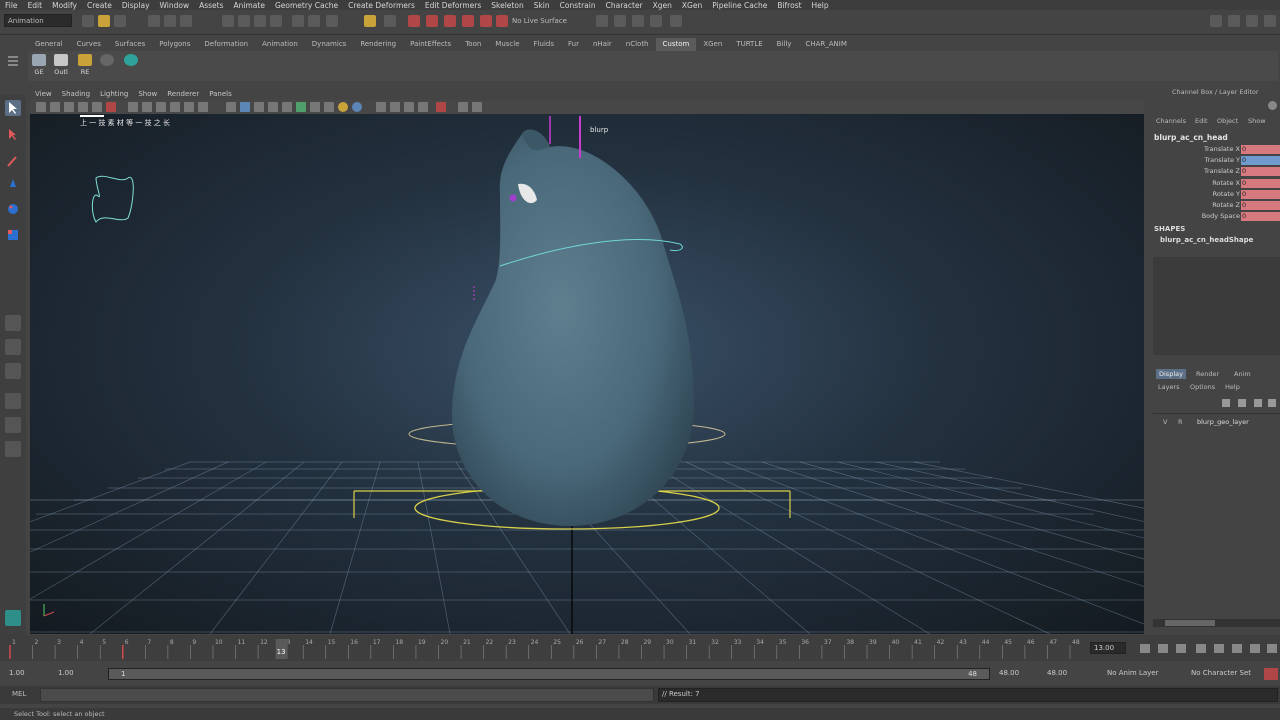 This screenshot has width=1280, height=720. What do you see at coordinates (203, 107) in the screenshot?
I see `wireframe-icon` at bounding box center [203, 107].